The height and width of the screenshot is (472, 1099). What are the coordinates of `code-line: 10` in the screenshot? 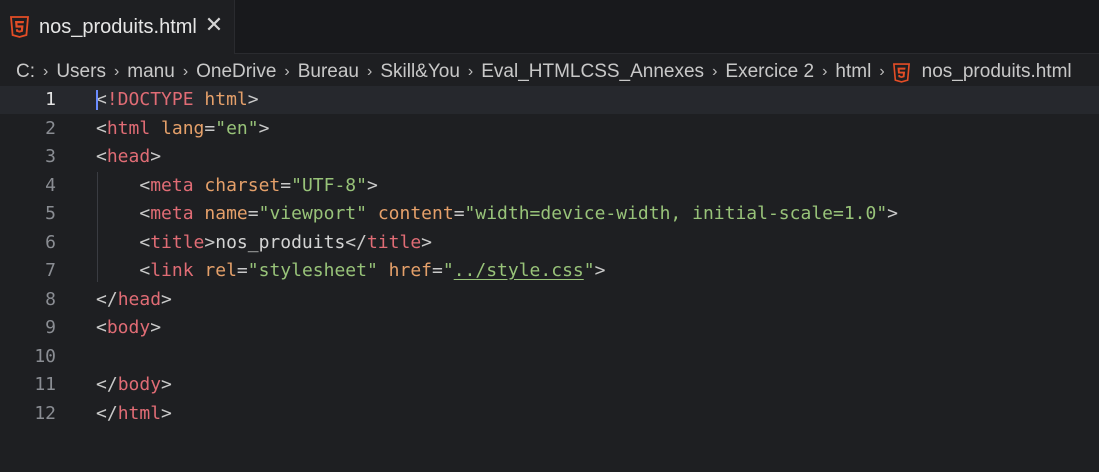 It's located at (549, 357).